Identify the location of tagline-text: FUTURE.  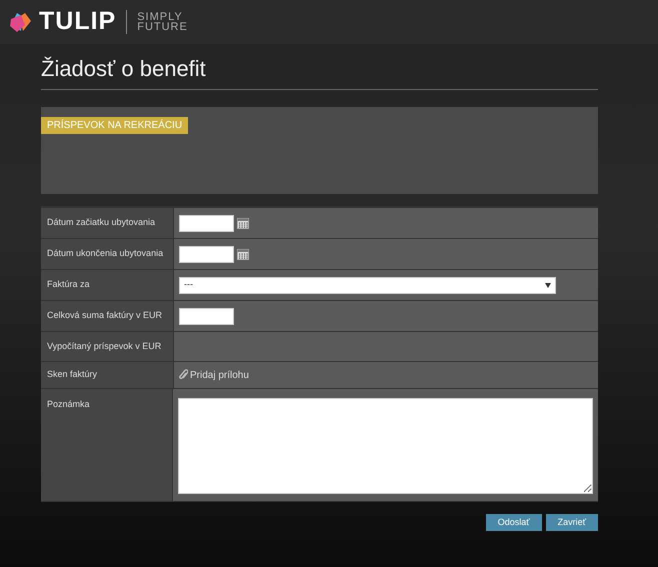
(162, 27).